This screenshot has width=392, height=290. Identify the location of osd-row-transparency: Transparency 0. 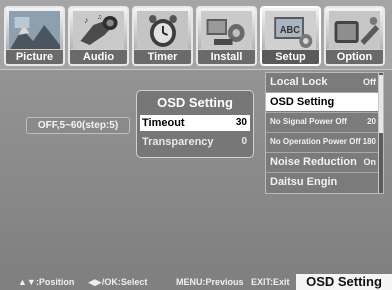
(195, 142).